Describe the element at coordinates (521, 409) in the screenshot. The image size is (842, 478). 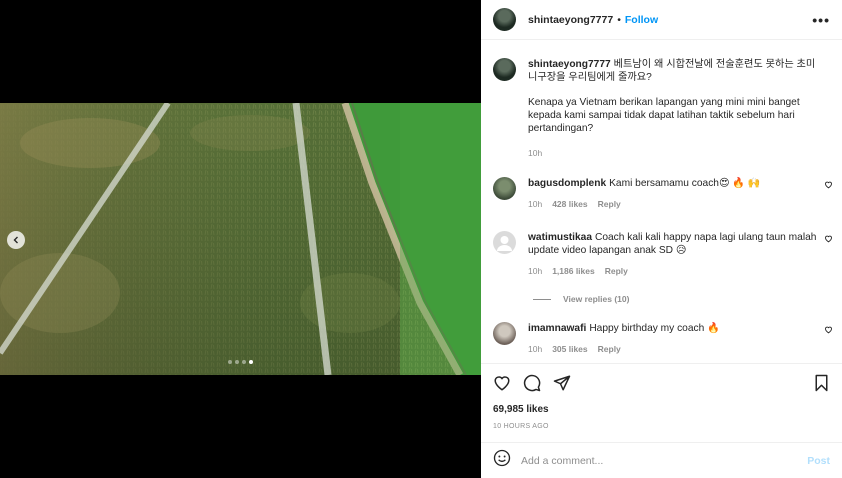
I see `likes-count: 69,985 likes` at that location.